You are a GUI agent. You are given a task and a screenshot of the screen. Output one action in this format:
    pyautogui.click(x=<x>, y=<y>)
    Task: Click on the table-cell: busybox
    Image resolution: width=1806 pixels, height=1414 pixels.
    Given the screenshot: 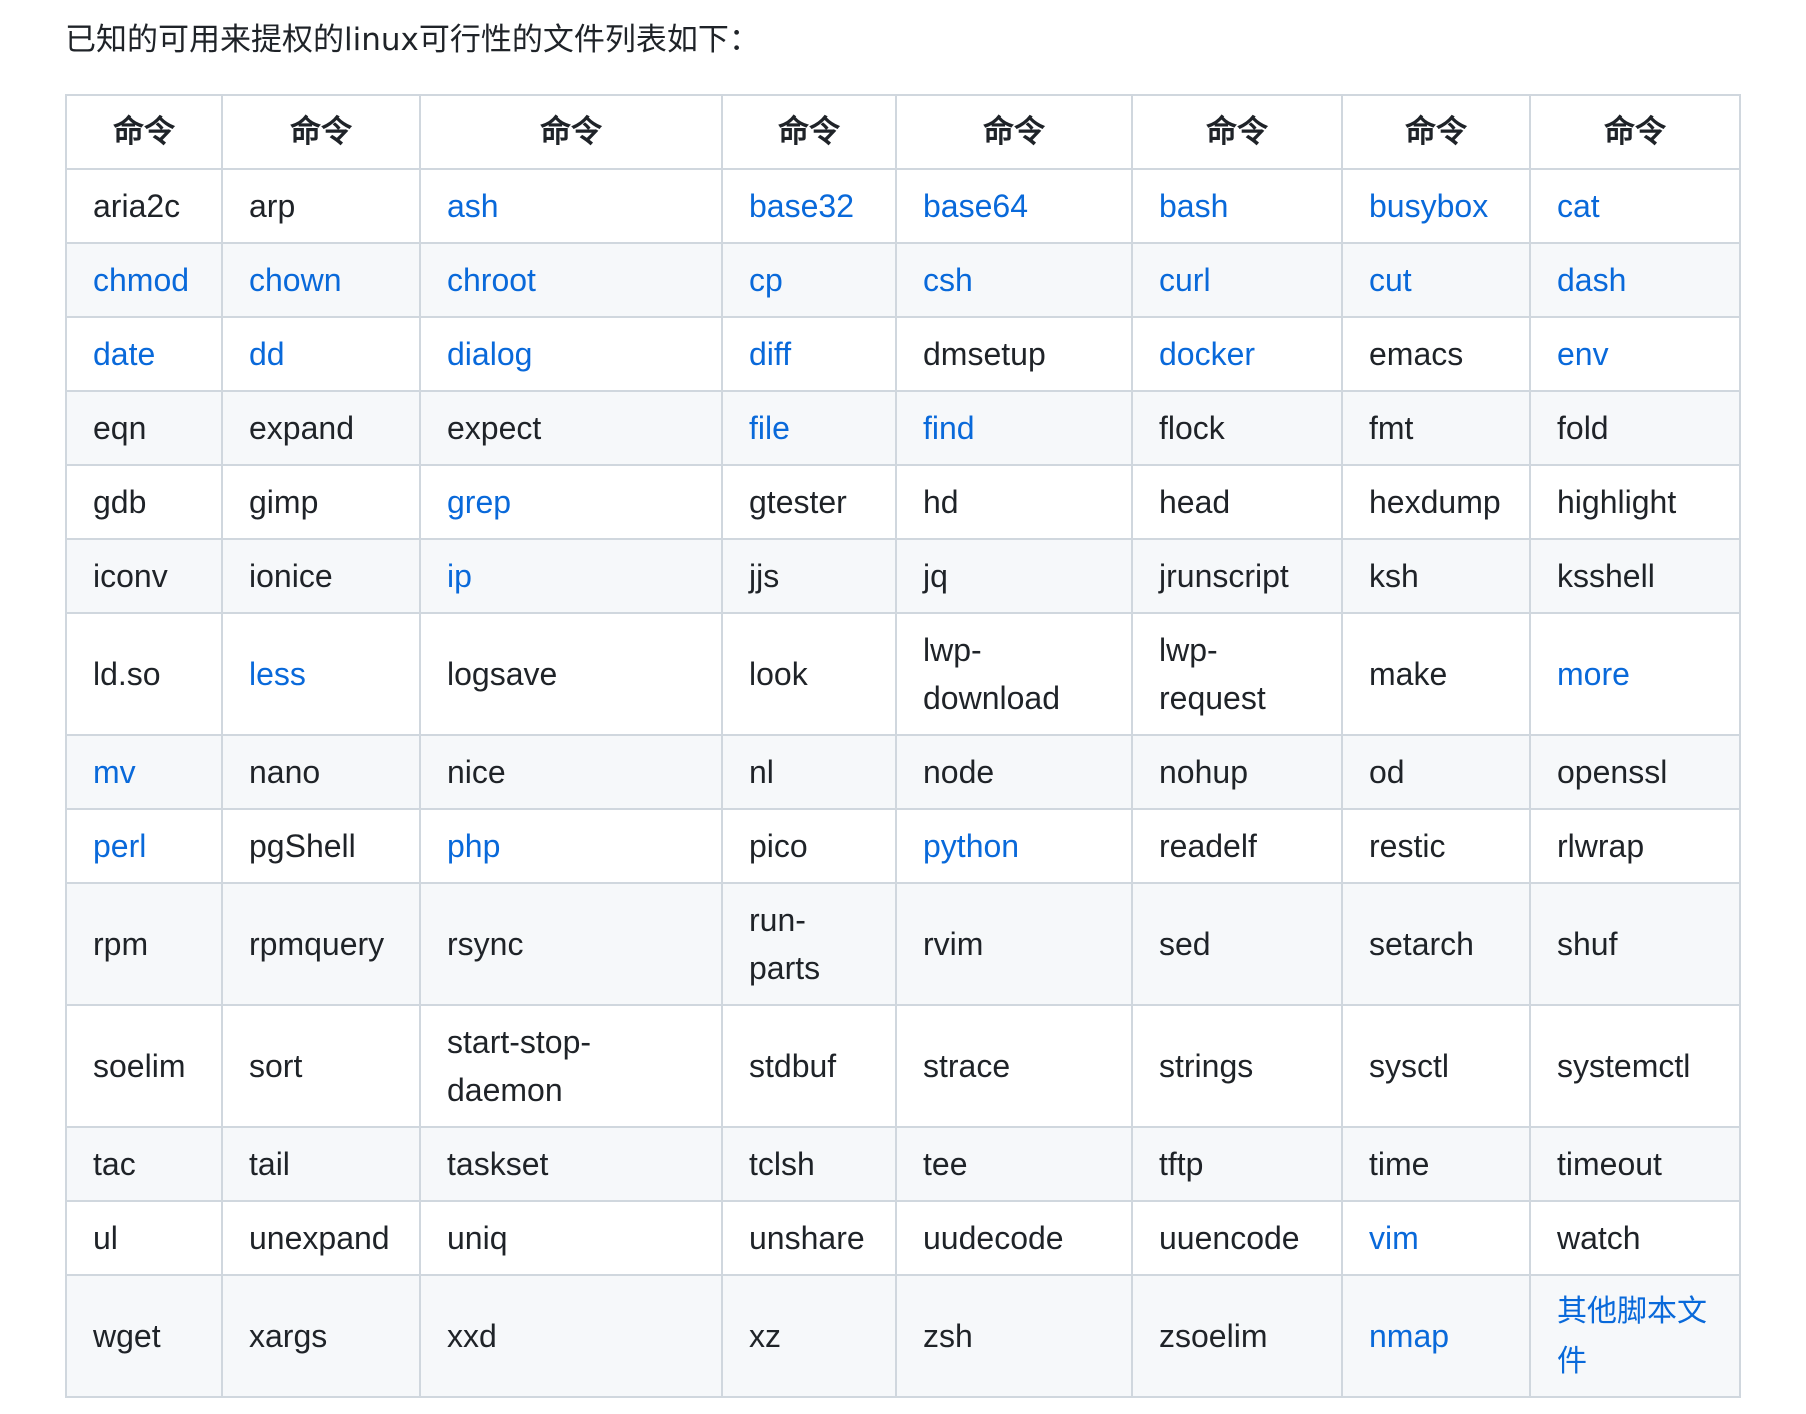 What is the action you would take?
    pyautogui.click(x=1436, y=206)
    